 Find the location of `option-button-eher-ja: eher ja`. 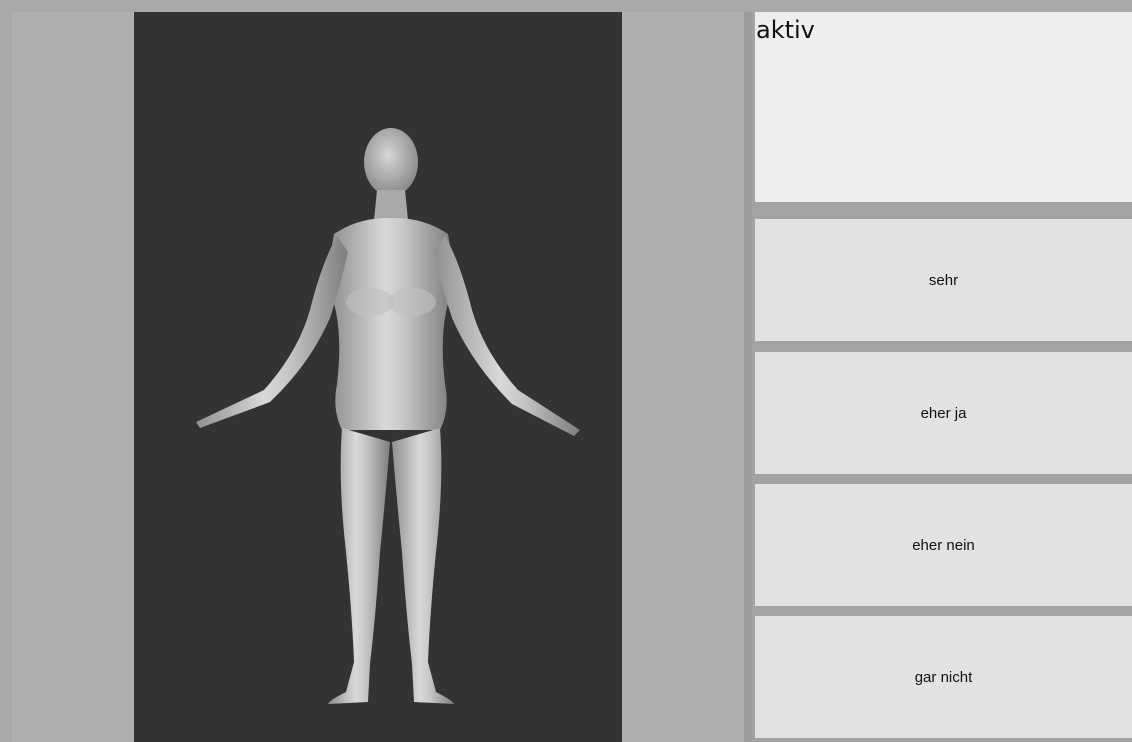

option-button-eher-ja: eher ja is located at coordinates (943, 413).